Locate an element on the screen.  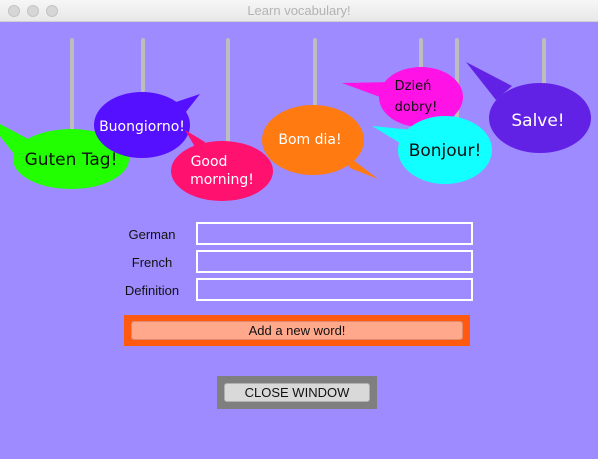
close-window-frame: CLOSE WINDOW is located at coordinates (297, 392).